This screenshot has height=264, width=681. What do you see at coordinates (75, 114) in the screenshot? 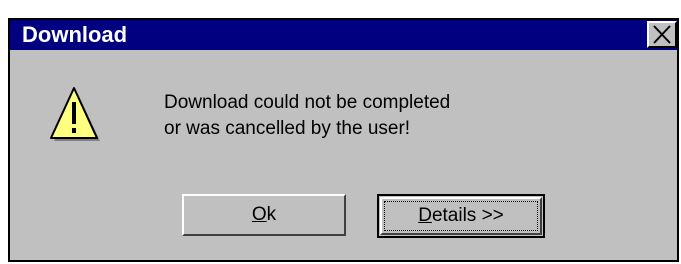
I see `warning-icon` at bounding box center [75, 114].